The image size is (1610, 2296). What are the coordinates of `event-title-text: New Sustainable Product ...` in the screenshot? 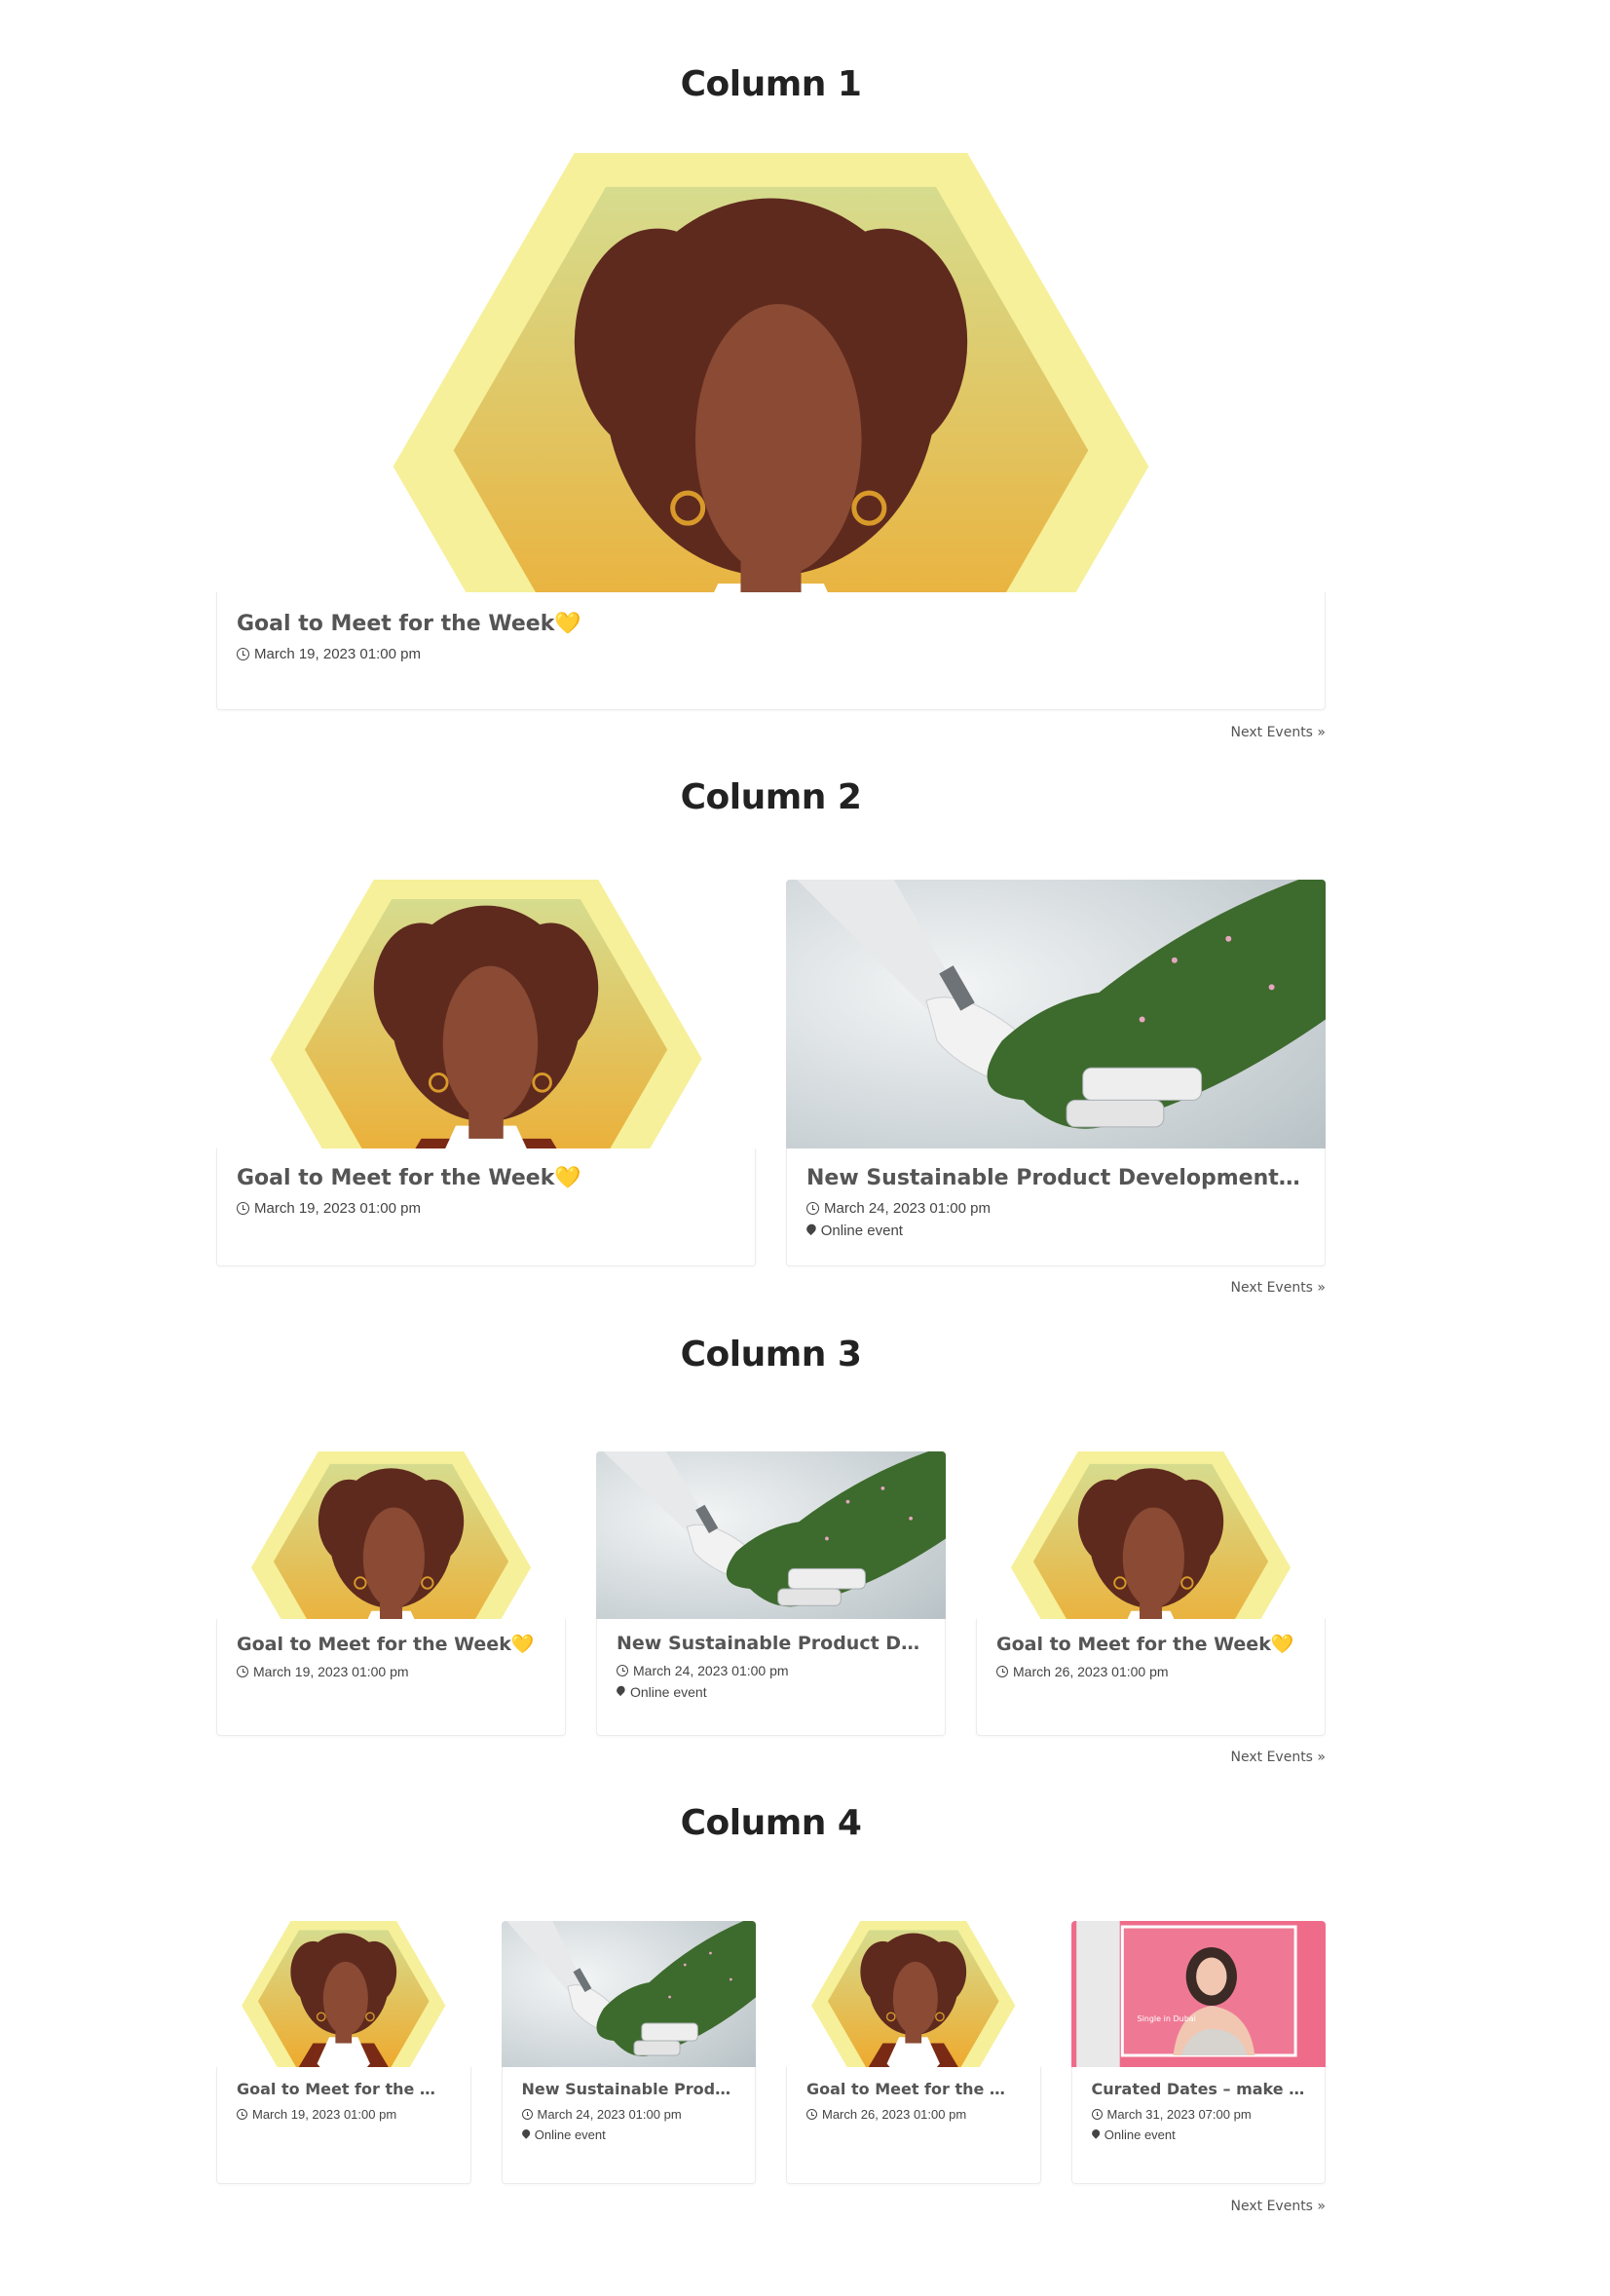 It's located at (628, 2089).